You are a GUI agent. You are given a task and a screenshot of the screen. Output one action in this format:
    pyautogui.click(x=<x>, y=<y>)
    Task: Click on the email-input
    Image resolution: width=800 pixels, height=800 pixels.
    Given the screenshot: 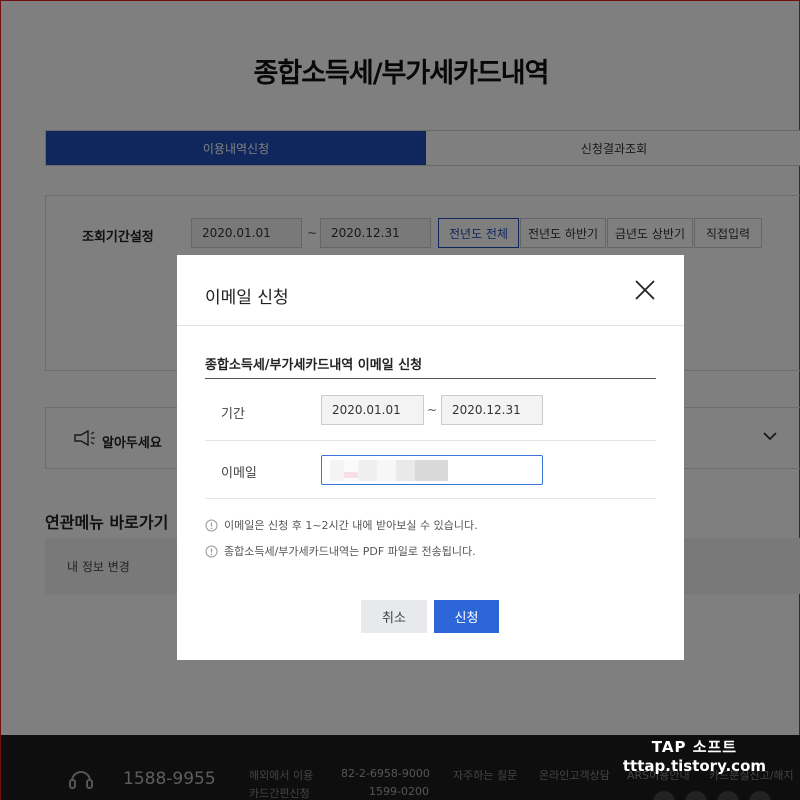 What is the action you would take?
    pyautogui.click(x=432, y=470)
    